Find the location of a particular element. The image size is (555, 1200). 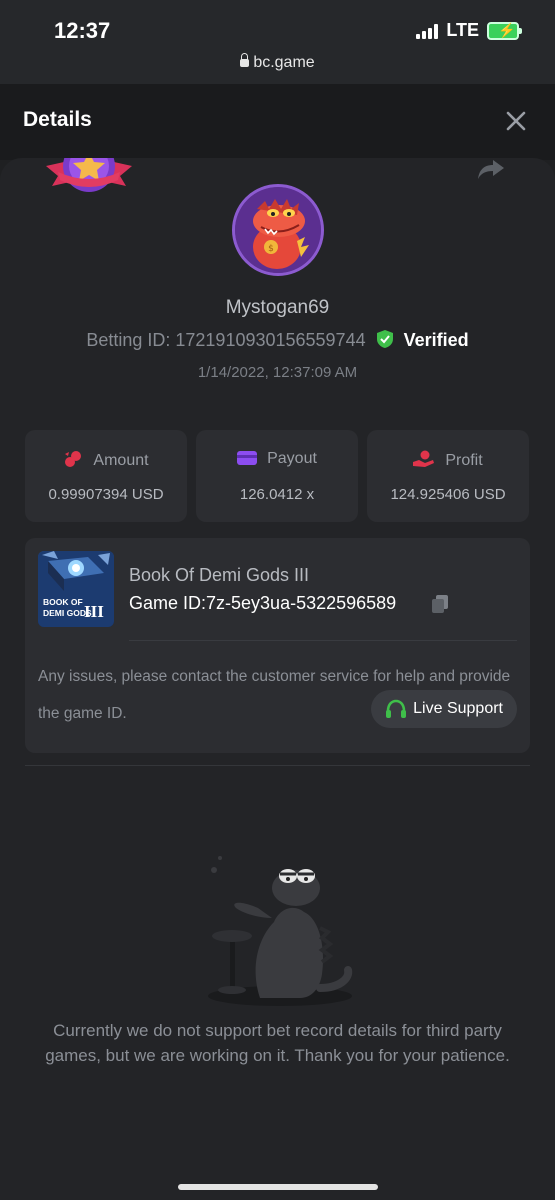

verified-badge: Verified is located at coordinates (436, 340).